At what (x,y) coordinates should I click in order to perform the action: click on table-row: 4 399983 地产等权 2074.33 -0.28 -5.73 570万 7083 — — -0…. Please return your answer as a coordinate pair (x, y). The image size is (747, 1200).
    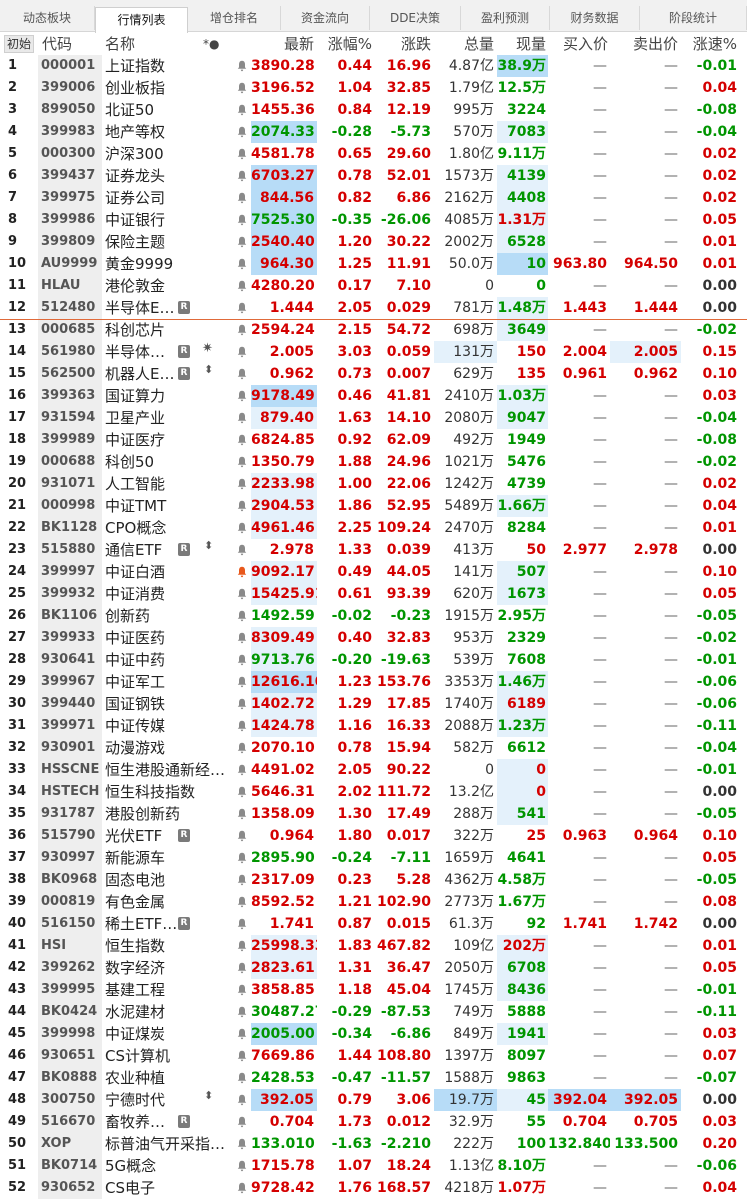
    Looking at the image, I should click on (373, 132).